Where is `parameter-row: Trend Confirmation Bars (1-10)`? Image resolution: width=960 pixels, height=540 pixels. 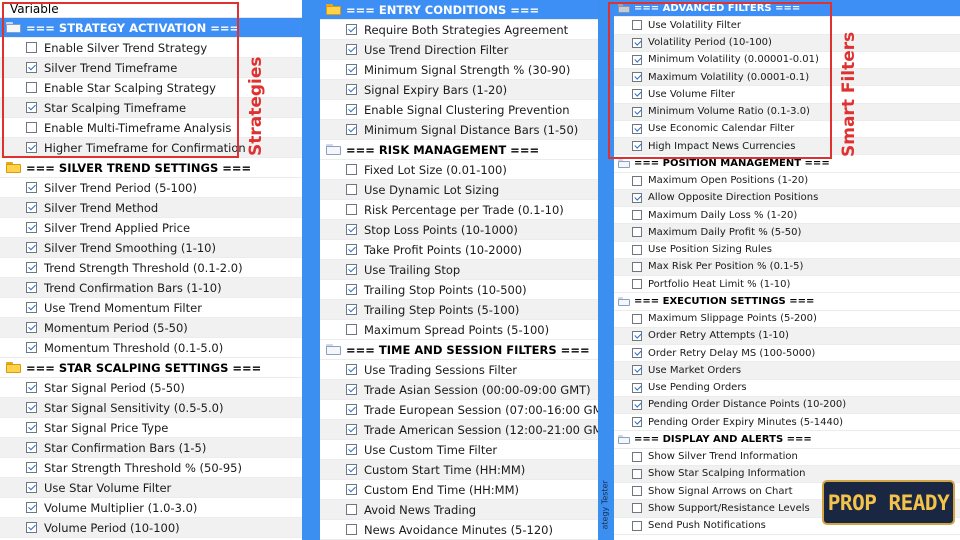
parameter-row: Trend Confirmation Bars (1-10) is located at coordinates (151, 288).